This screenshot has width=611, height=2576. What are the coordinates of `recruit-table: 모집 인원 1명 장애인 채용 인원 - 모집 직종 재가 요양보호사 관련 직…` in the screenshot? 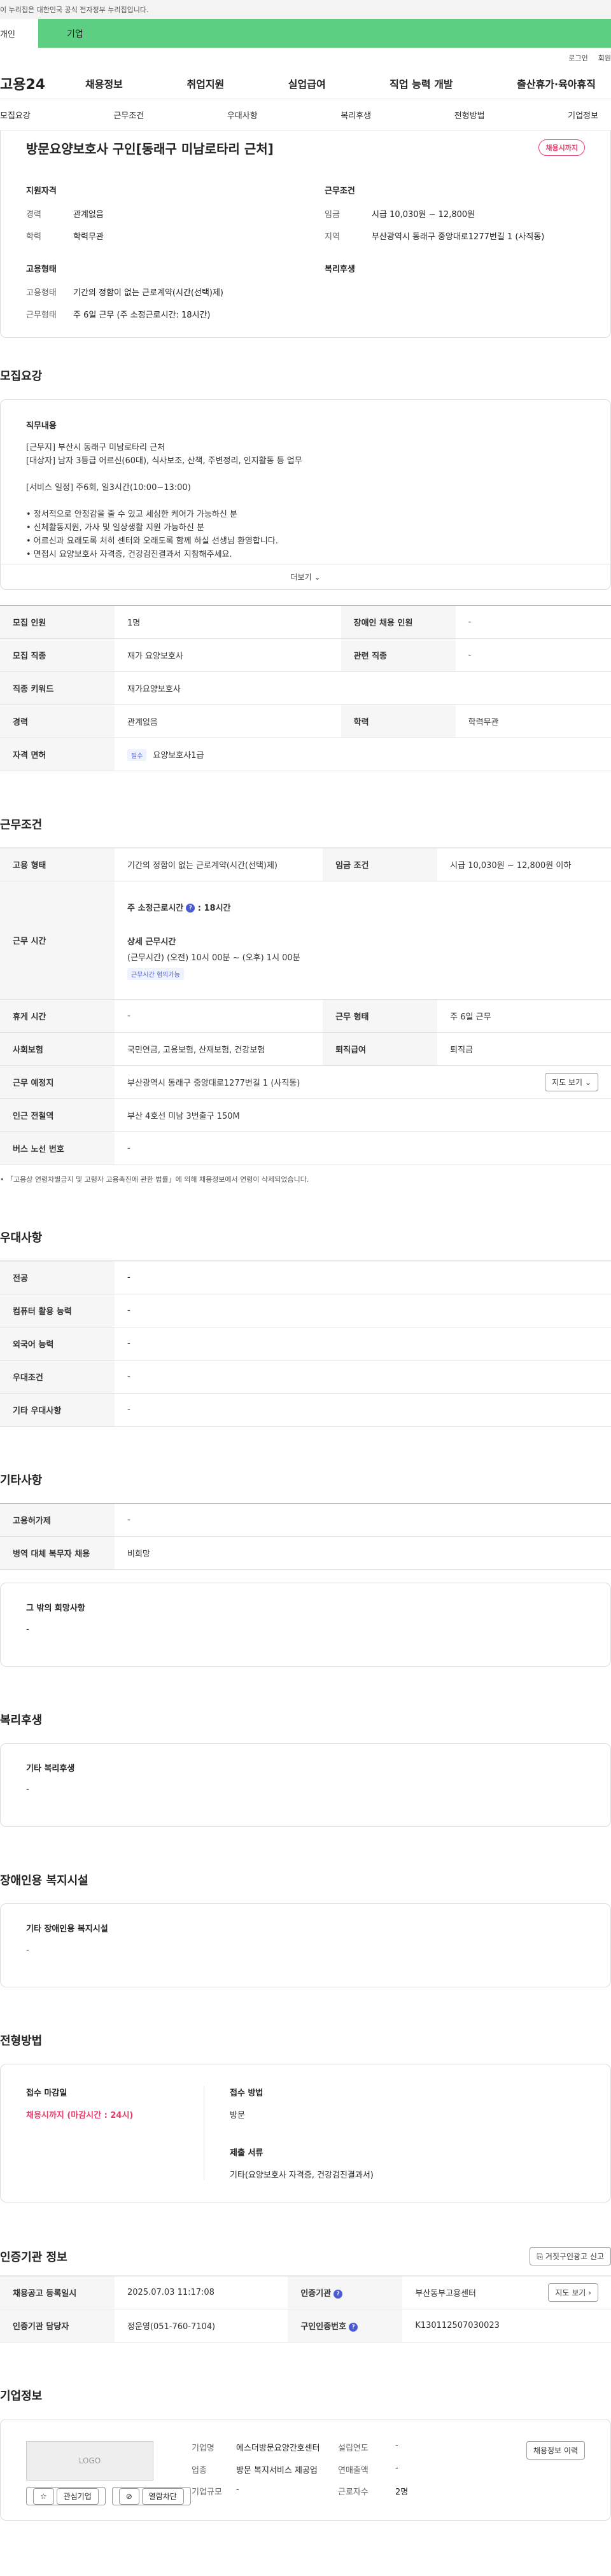 It's located at (305, 688).